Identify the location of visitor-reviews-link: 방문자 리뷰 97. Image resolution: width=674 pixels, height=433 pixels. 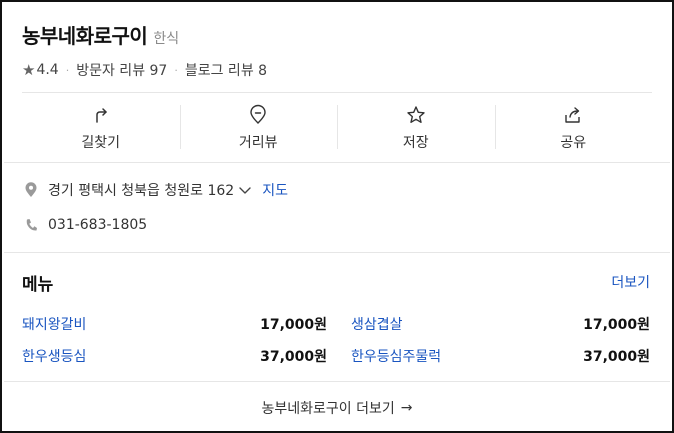
(121, 70).